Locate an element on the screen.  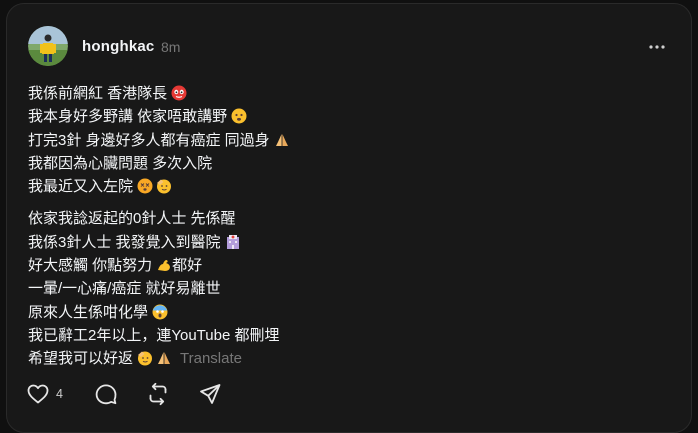
repost-icon is located at coordinates (158, 394).